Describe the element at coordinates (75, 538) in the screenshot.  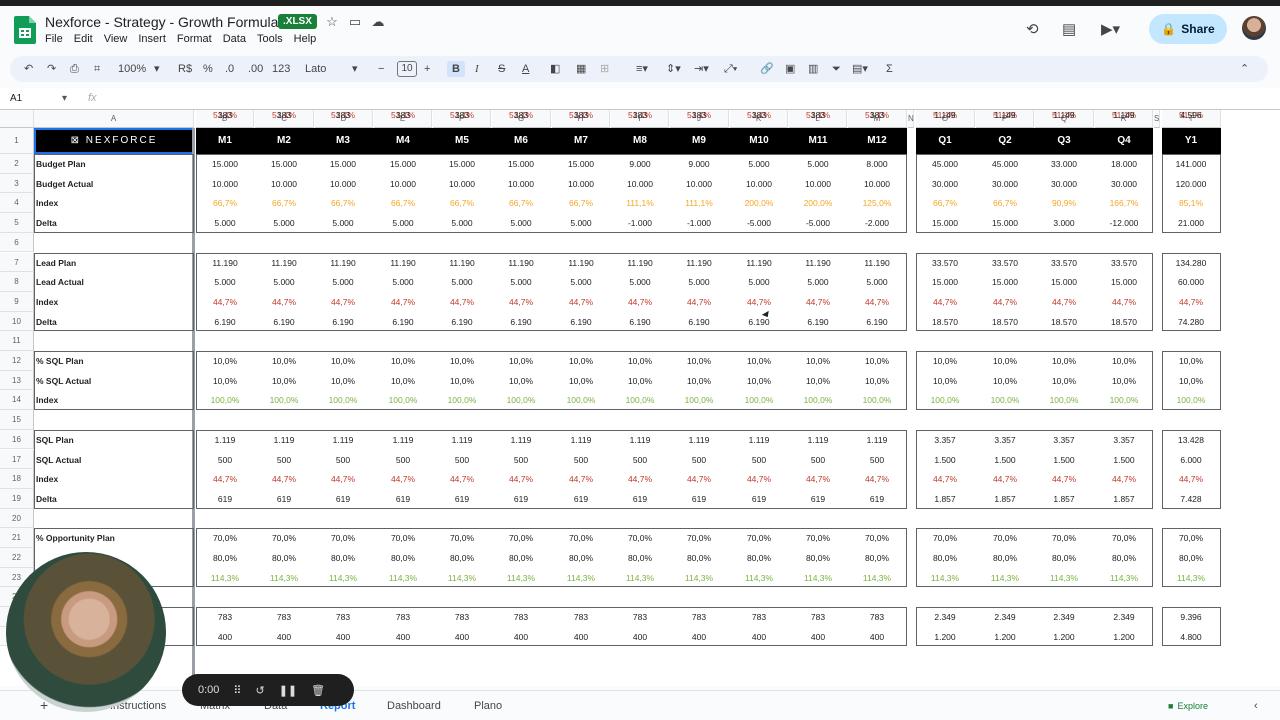
I see `row-label: % Opportunity Plan` at that location.